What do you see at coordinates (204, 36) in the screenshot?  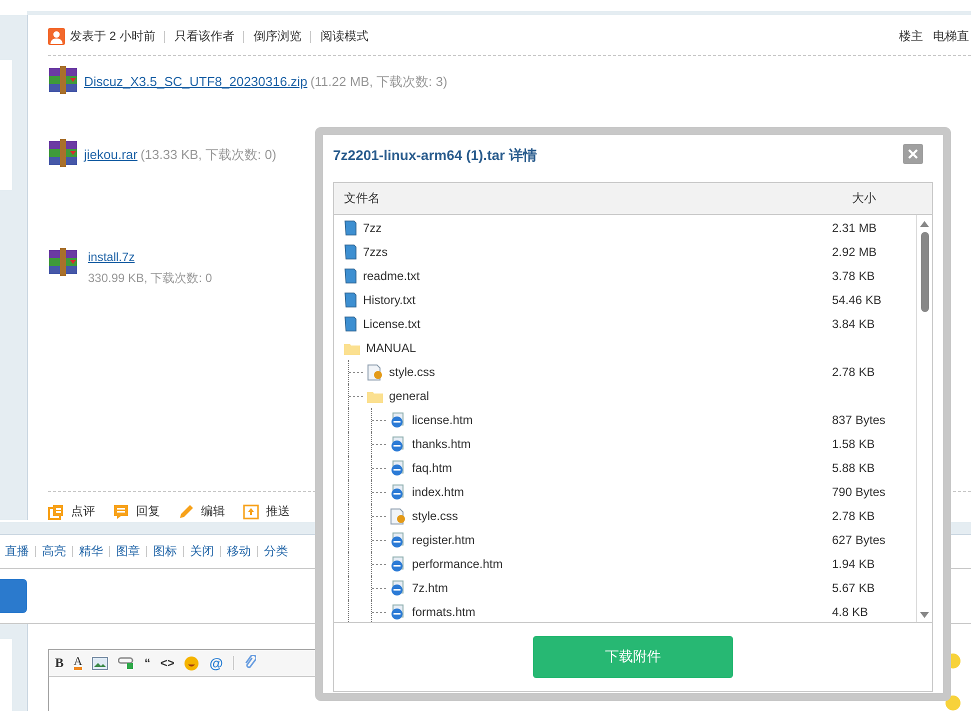 I see `post-filter-link: 只看该作者` at bounding box center [204, 36].